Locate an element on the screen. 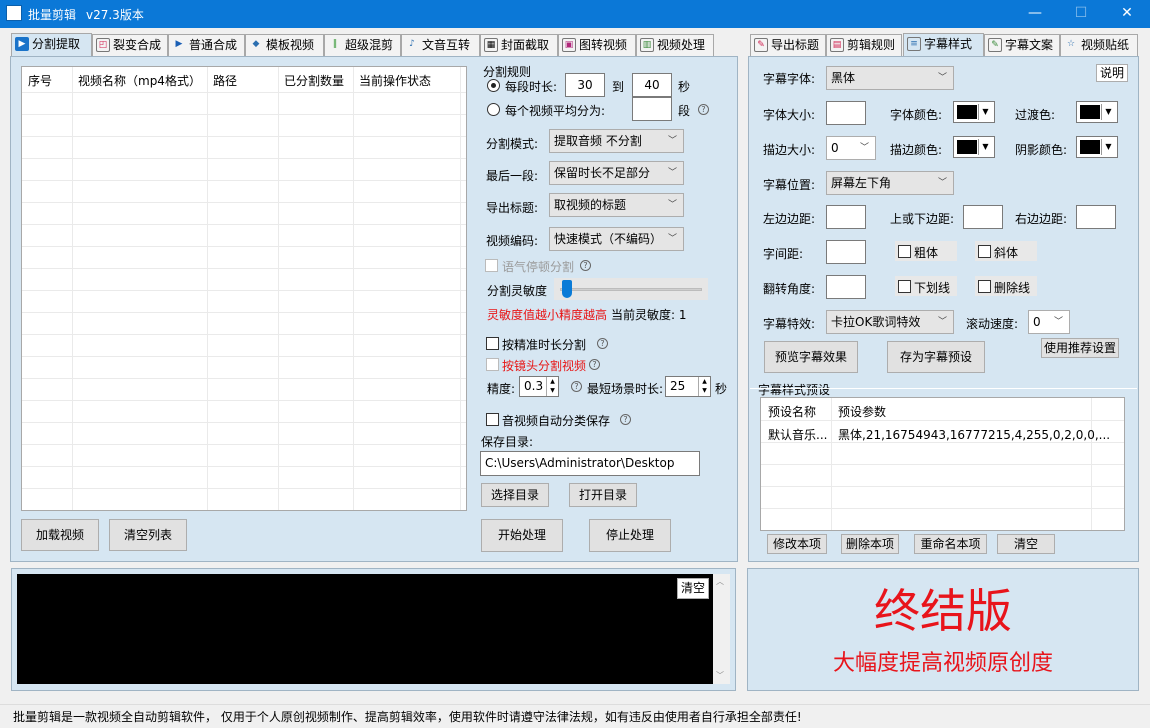 The image size is (1150, 728). auto-classify-checkbox is located at coordinates (492, 419).